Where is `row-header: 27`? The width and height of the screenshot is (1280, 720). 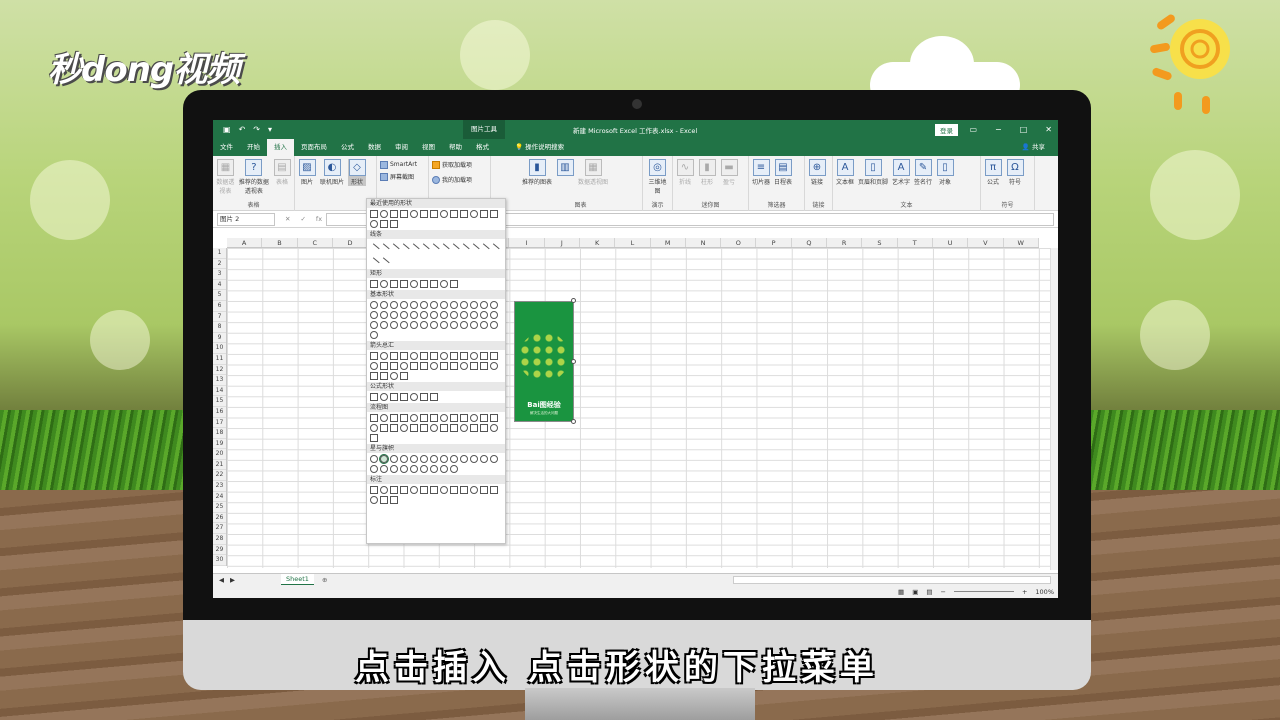 row-header: 27 is located at coordinates (219, 529).